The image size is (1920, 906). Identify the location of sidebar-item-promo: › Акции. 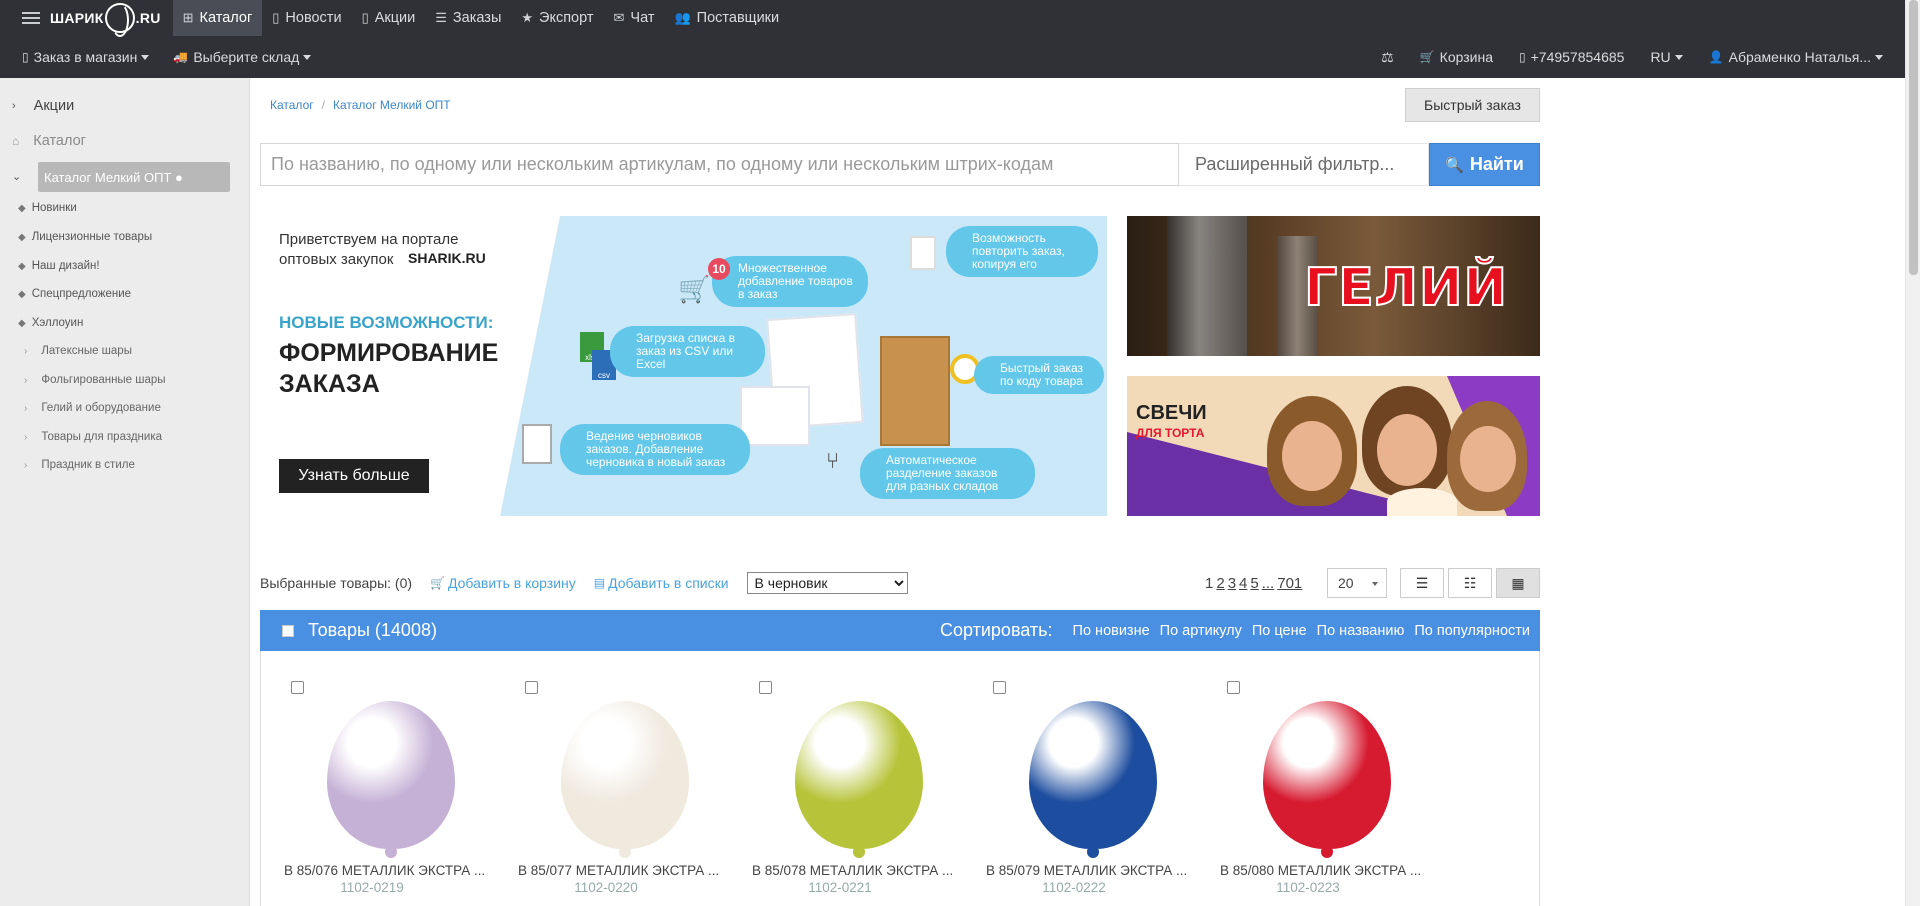
(43, 106).